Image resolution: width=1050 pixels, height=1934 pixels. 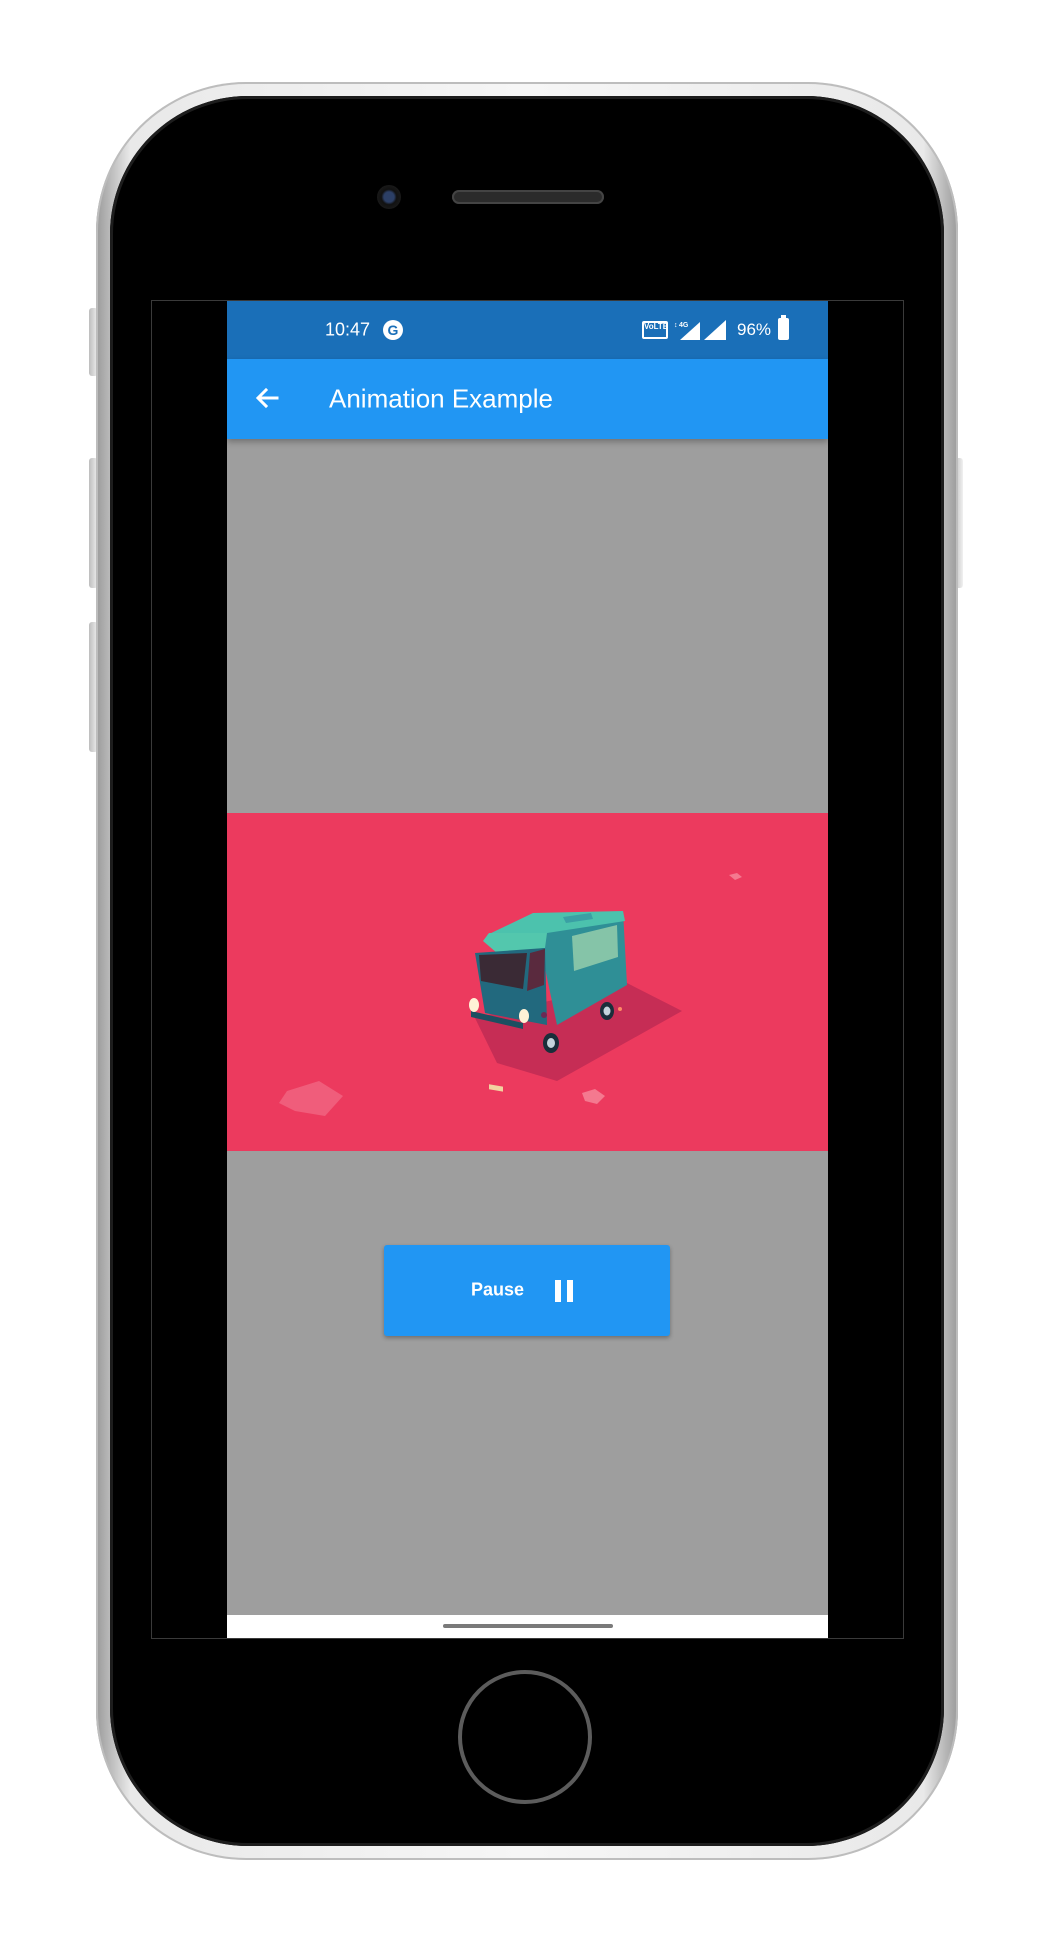 I want to click on gesture-nav-bar, so click(x=527, y=1626).